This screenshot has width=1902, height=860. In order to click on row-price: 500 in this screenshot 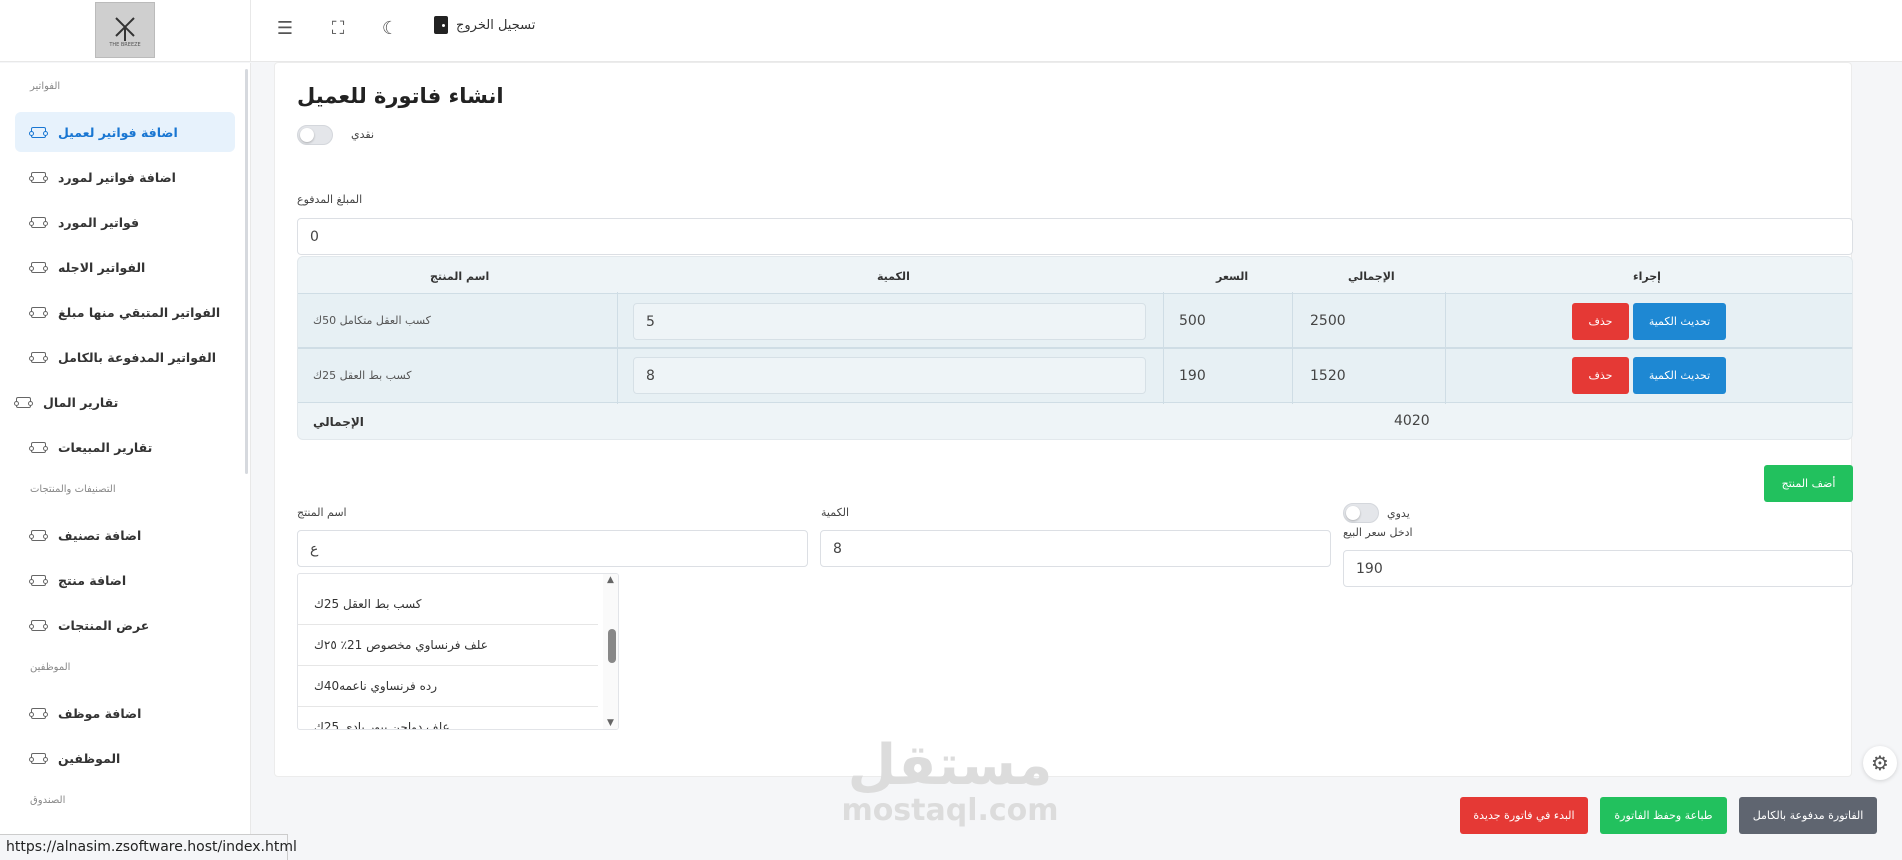, I will do `click(1192, 321)`.